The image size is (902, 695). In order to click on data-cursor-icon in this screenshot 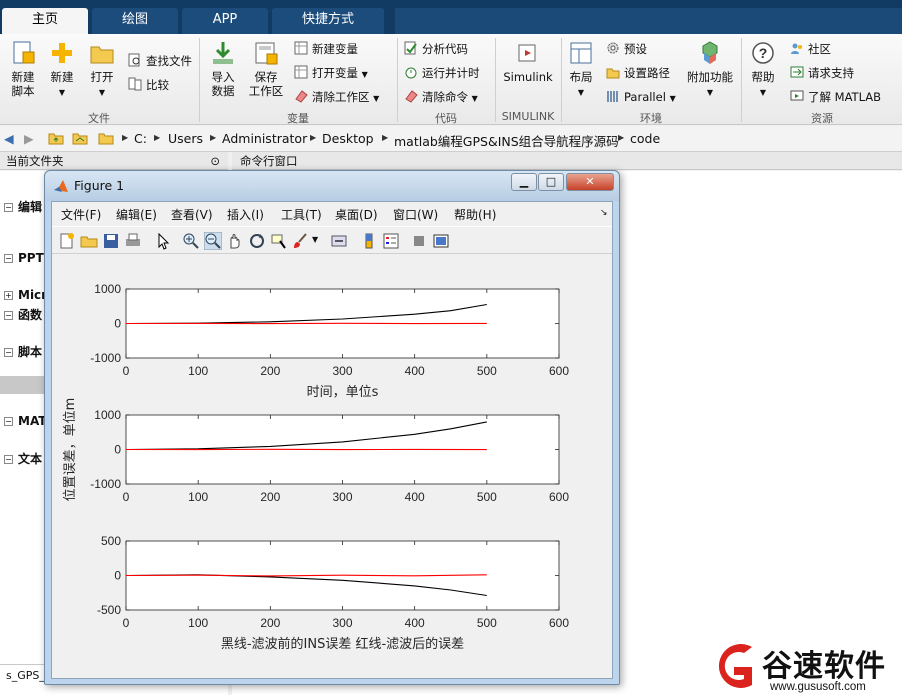, I will do `click(279, 241)`.